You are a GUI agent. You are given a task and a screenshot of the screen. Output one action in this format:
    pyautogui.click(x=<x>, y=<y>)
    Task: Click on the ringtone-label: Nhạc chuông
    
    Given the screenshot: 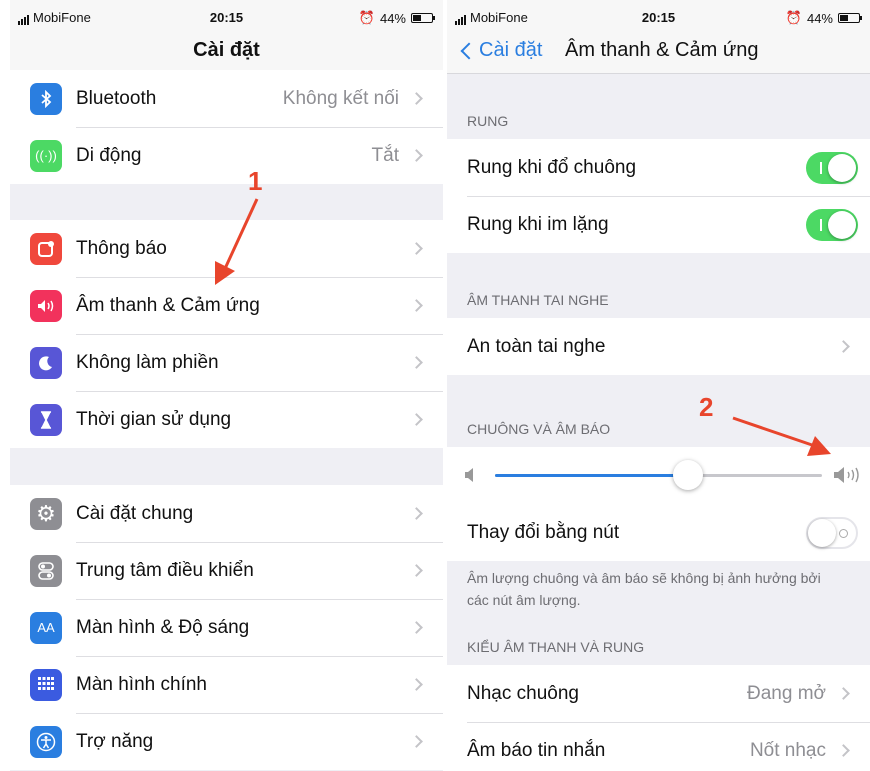 What is the action you would take?
    pyautogui.click(x=523, y=693)
    